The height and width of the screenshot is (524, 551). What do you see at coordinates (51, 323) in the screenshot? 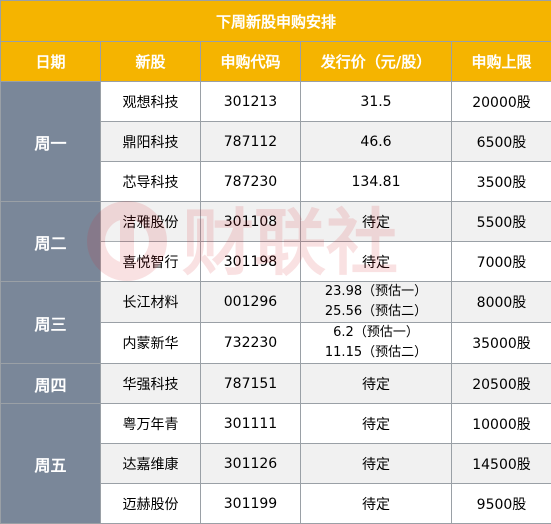
I see `day-cell-wednesday: 周三` at bounding box center [51, 323].